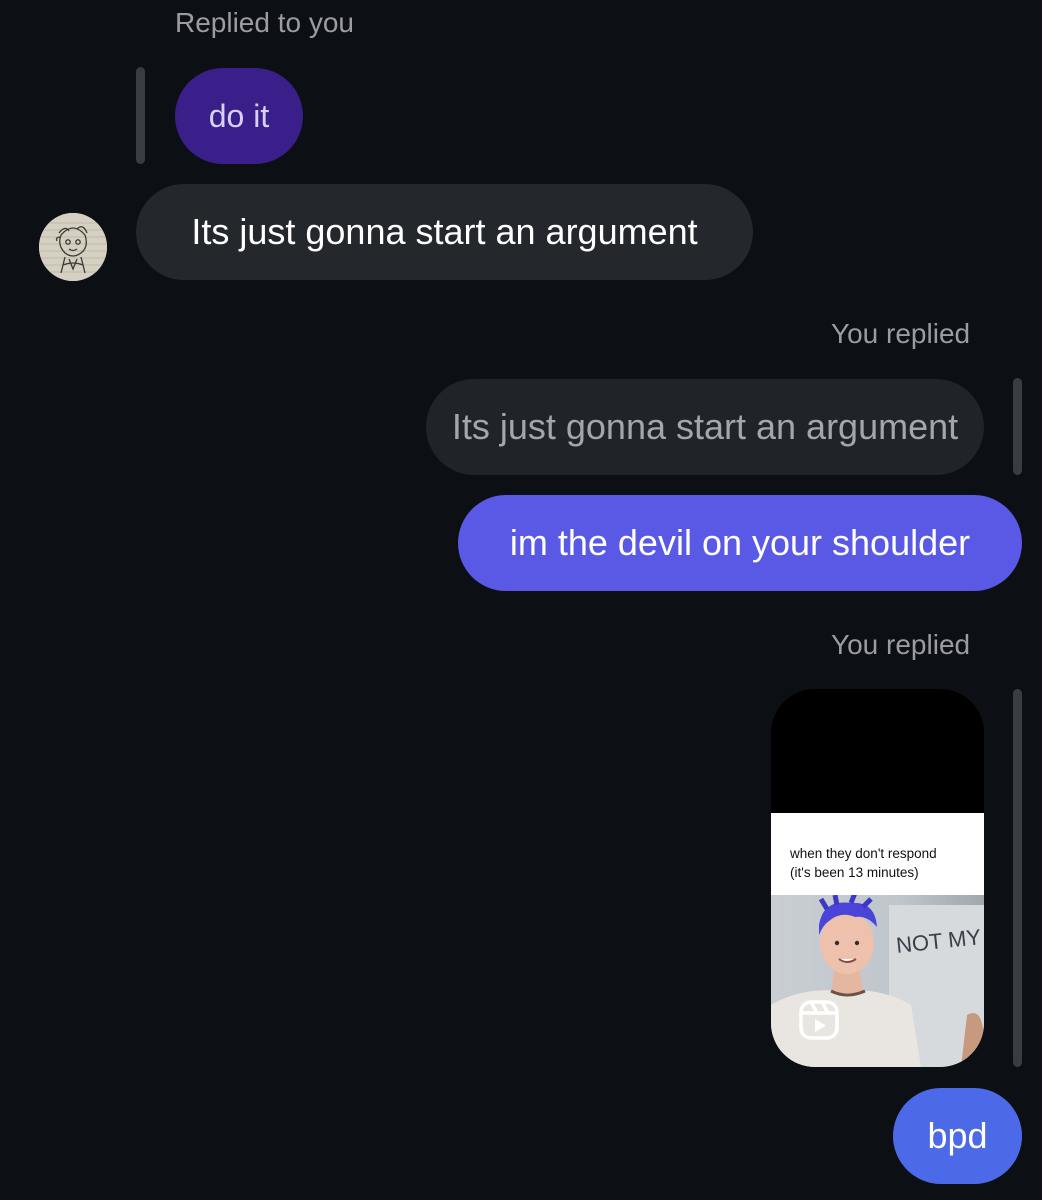 The image size is (1042, 1200). Describe the element at coordinates (705, 427) in the screenshot. I see `quoted-message-argument: Its just gonna start an argument` at that location.